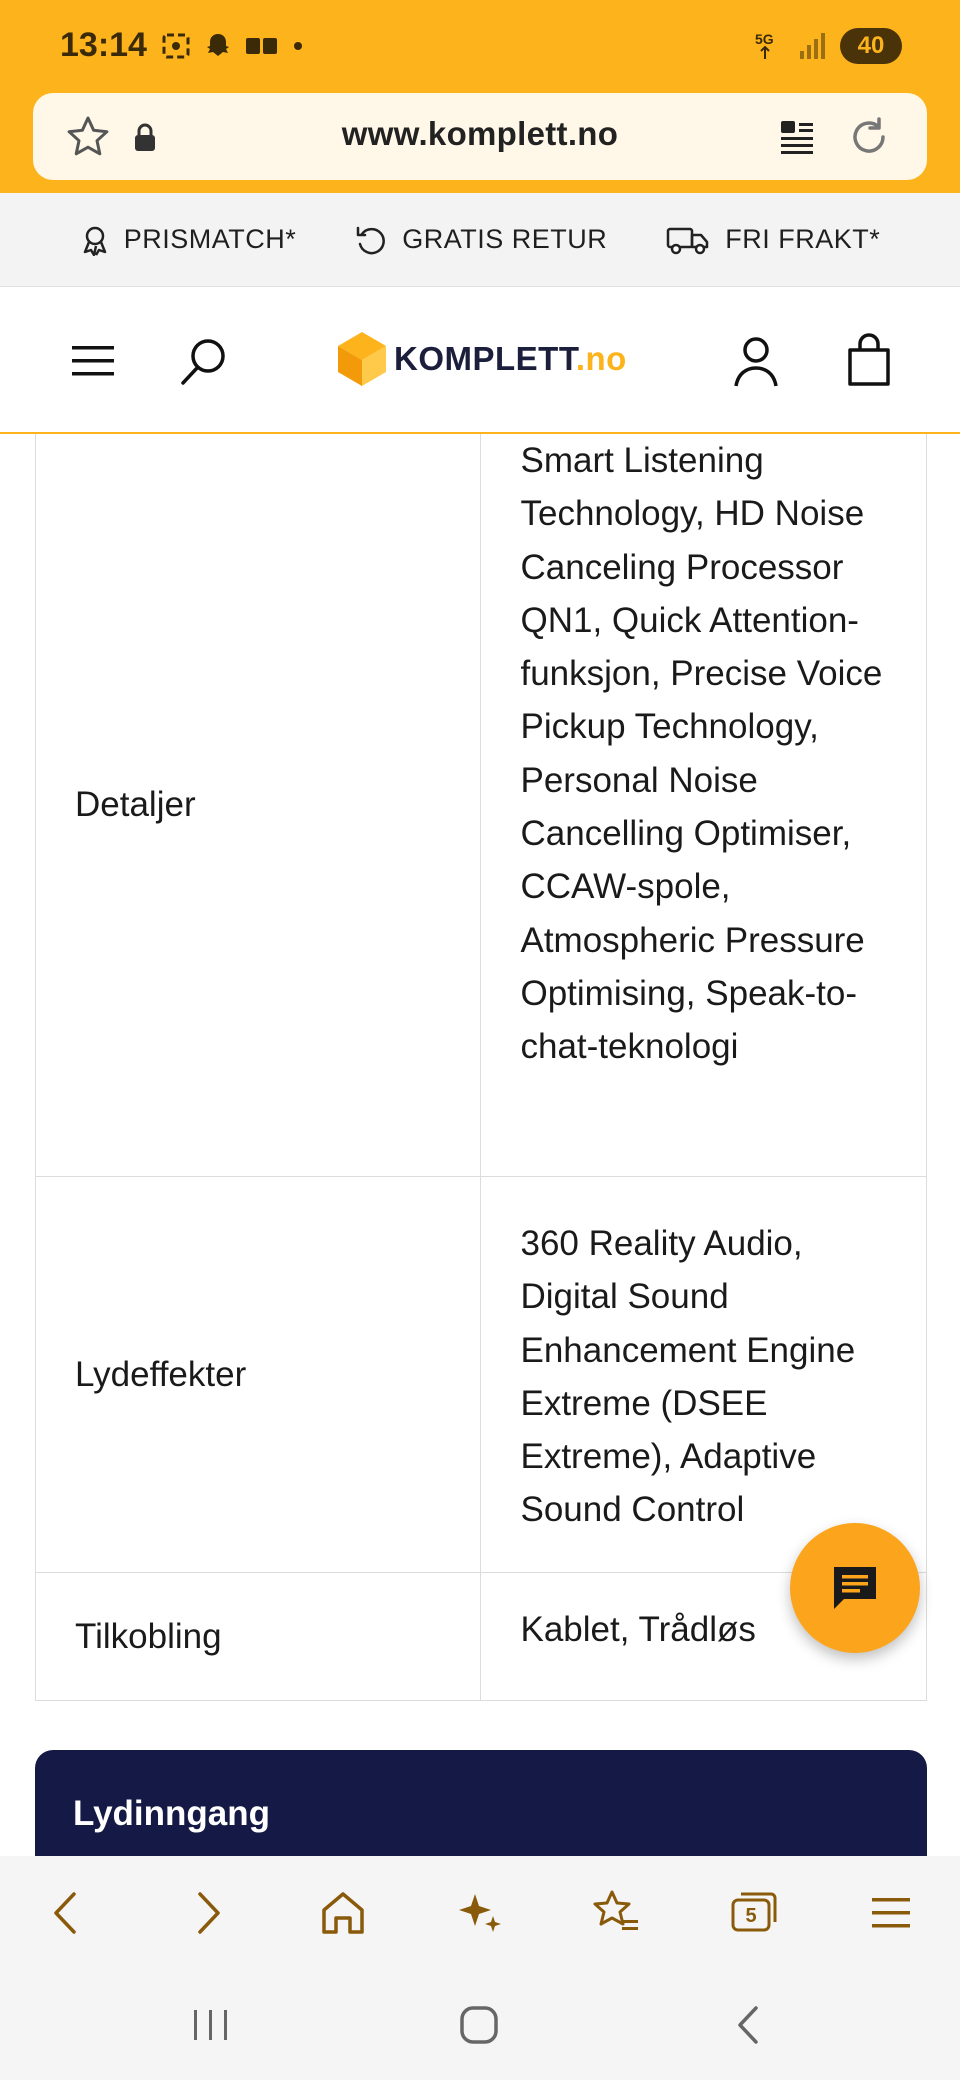 This screenshot has width=960, height=2080. Describe the element at coordinates (261, 46) in the screenshot. I see `news-icon` at that location.